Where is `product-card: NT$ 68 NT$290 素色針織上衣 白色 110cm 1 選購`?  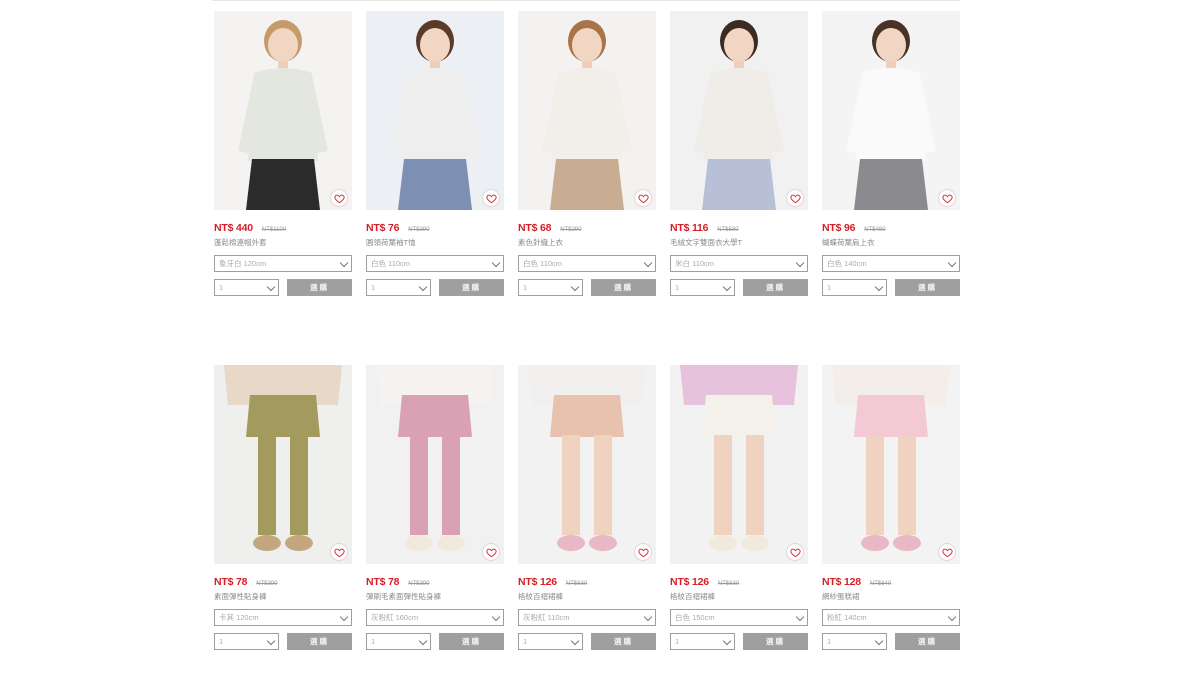 product-card: NT$ 68 NT$290 素色針織上衣 白色 110cm 1 選購 is located at coordinates (587, 153).